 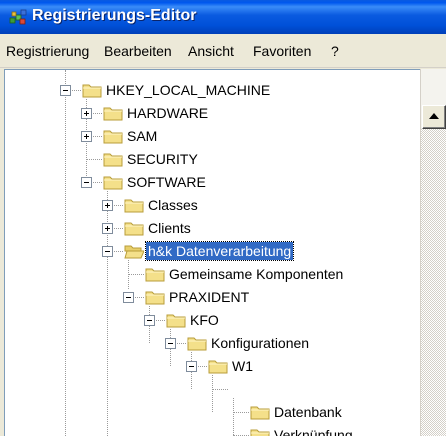 I want to click on tree-node-hk-datenverarbeitung: h&k Datenverarbeitung, so click(x=219, y=251).